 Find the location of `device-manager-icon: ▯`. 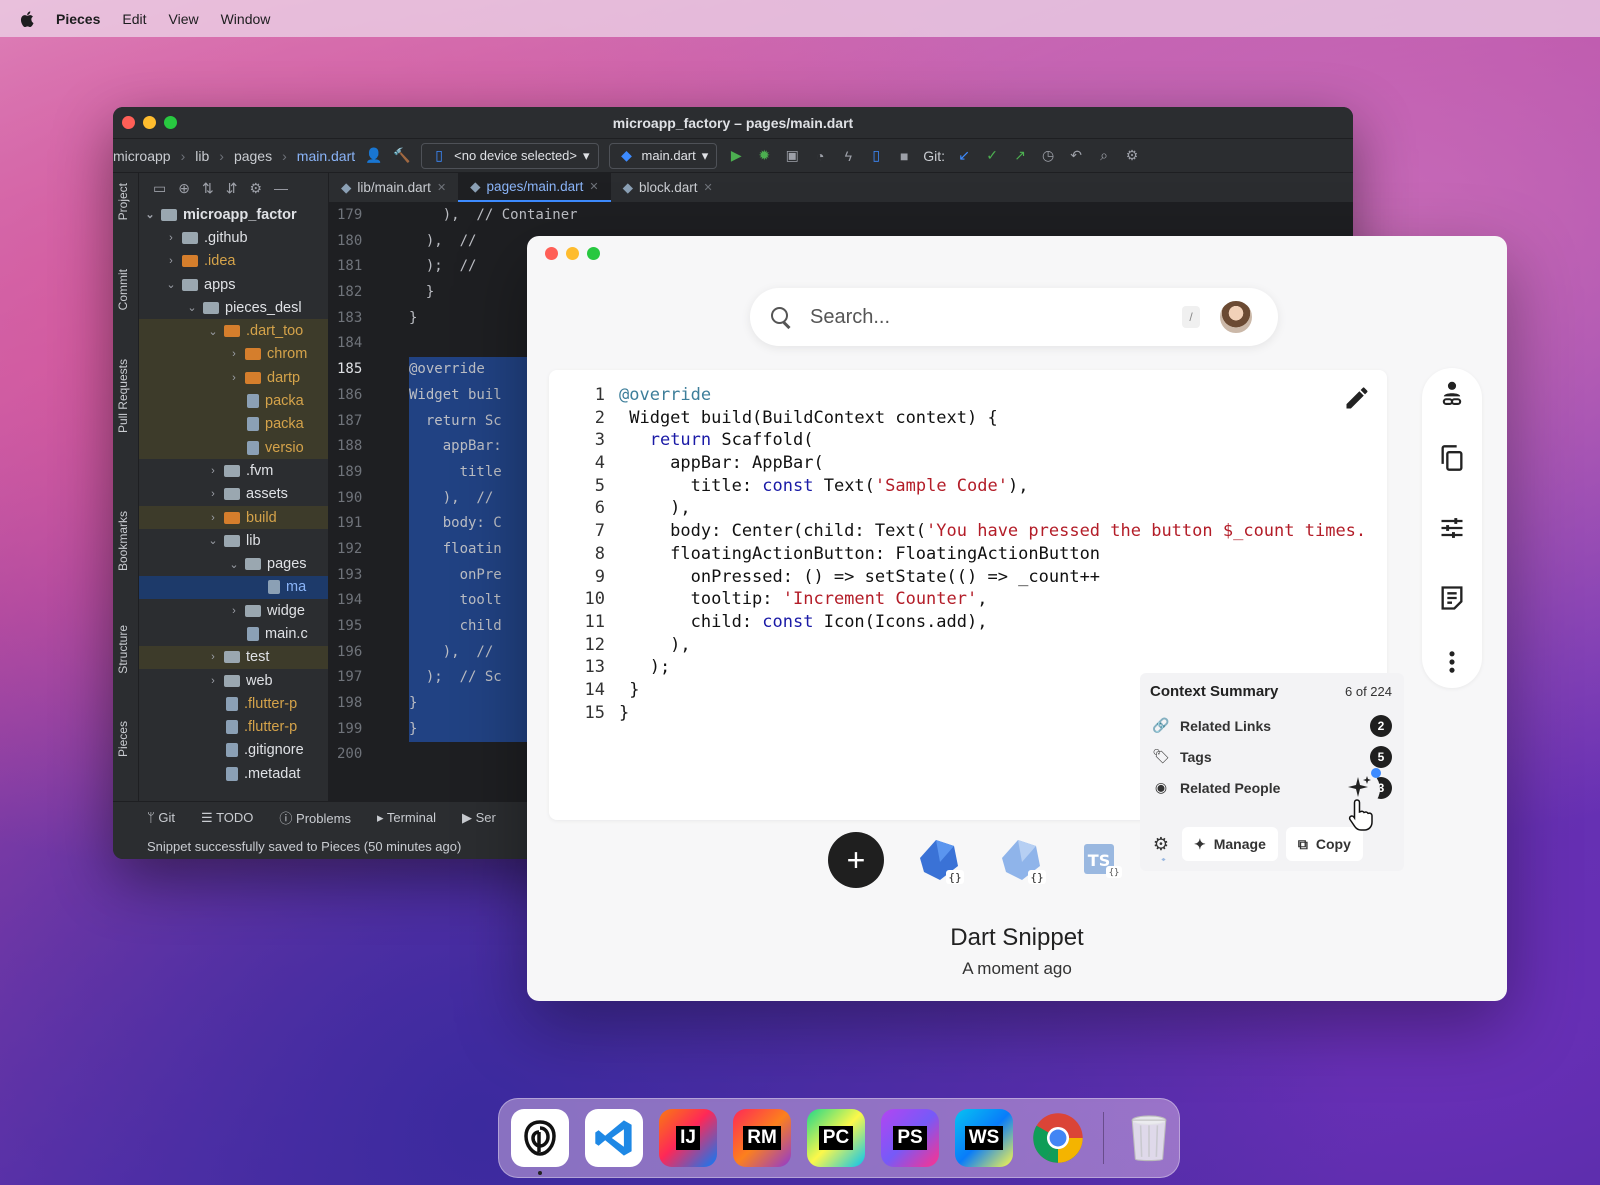

device-manager-icon: ▯ is located at coordinates (876, 156).